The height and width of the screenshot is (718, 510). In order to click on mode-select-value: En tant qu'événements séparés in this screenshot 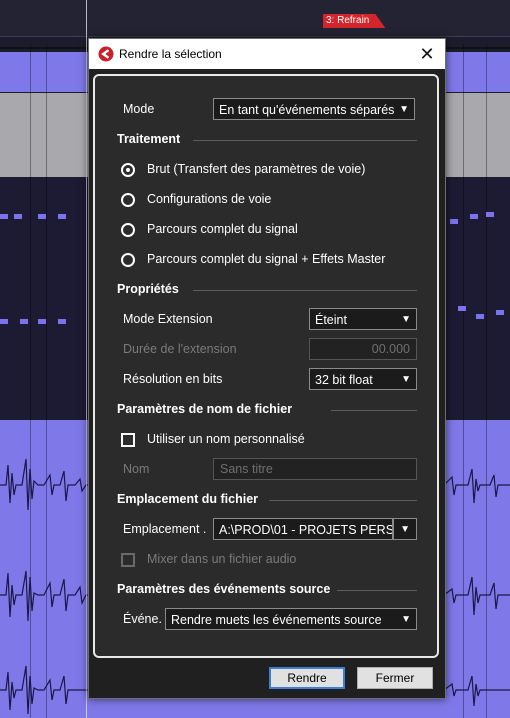, I will do `click(307, 110)`.